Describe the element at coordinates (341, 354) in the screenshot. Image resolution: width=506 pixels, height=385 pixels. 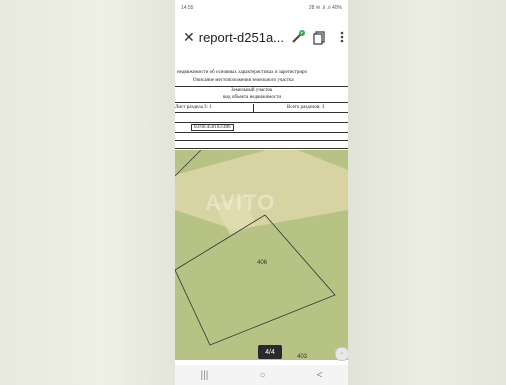
I see `zoom-icon: ◦` at that location.